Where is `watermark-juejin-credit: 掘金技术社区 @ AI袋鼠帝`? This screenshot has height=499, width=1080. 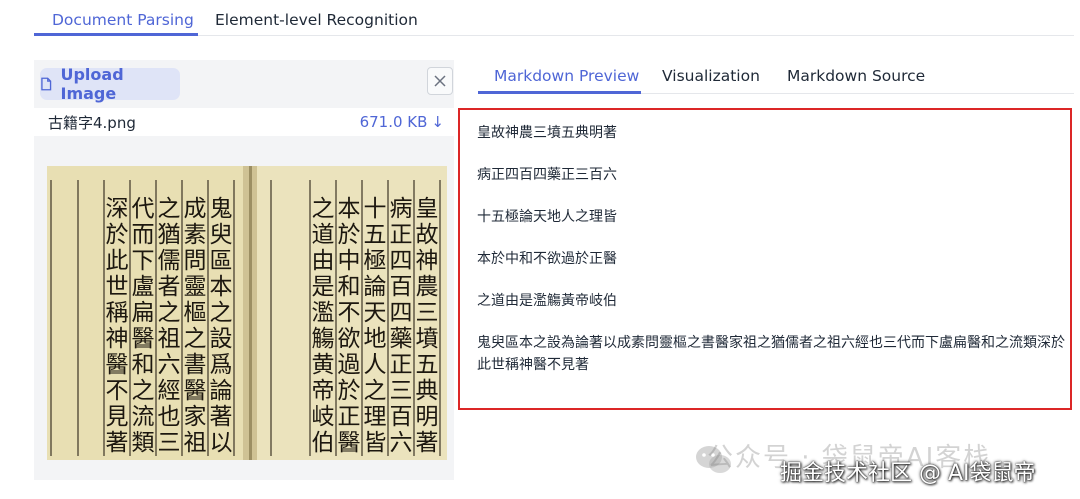 watermark-juejin-credit: 掘金技术社区 @ AI袋鼠帝 is located at coordinates (908, 473).